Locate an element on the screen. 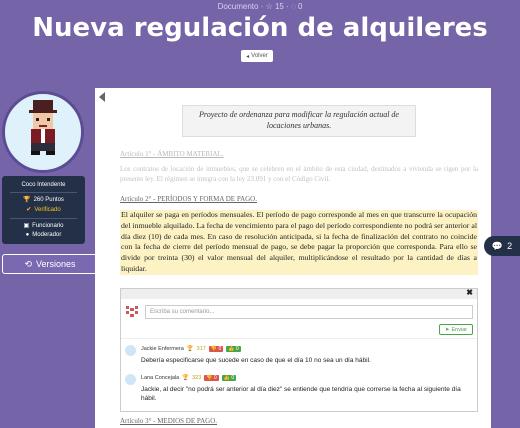 The width and height of the screenshot is (520, 428). history-icon: ⟲ is located at coordinates (28, 263).